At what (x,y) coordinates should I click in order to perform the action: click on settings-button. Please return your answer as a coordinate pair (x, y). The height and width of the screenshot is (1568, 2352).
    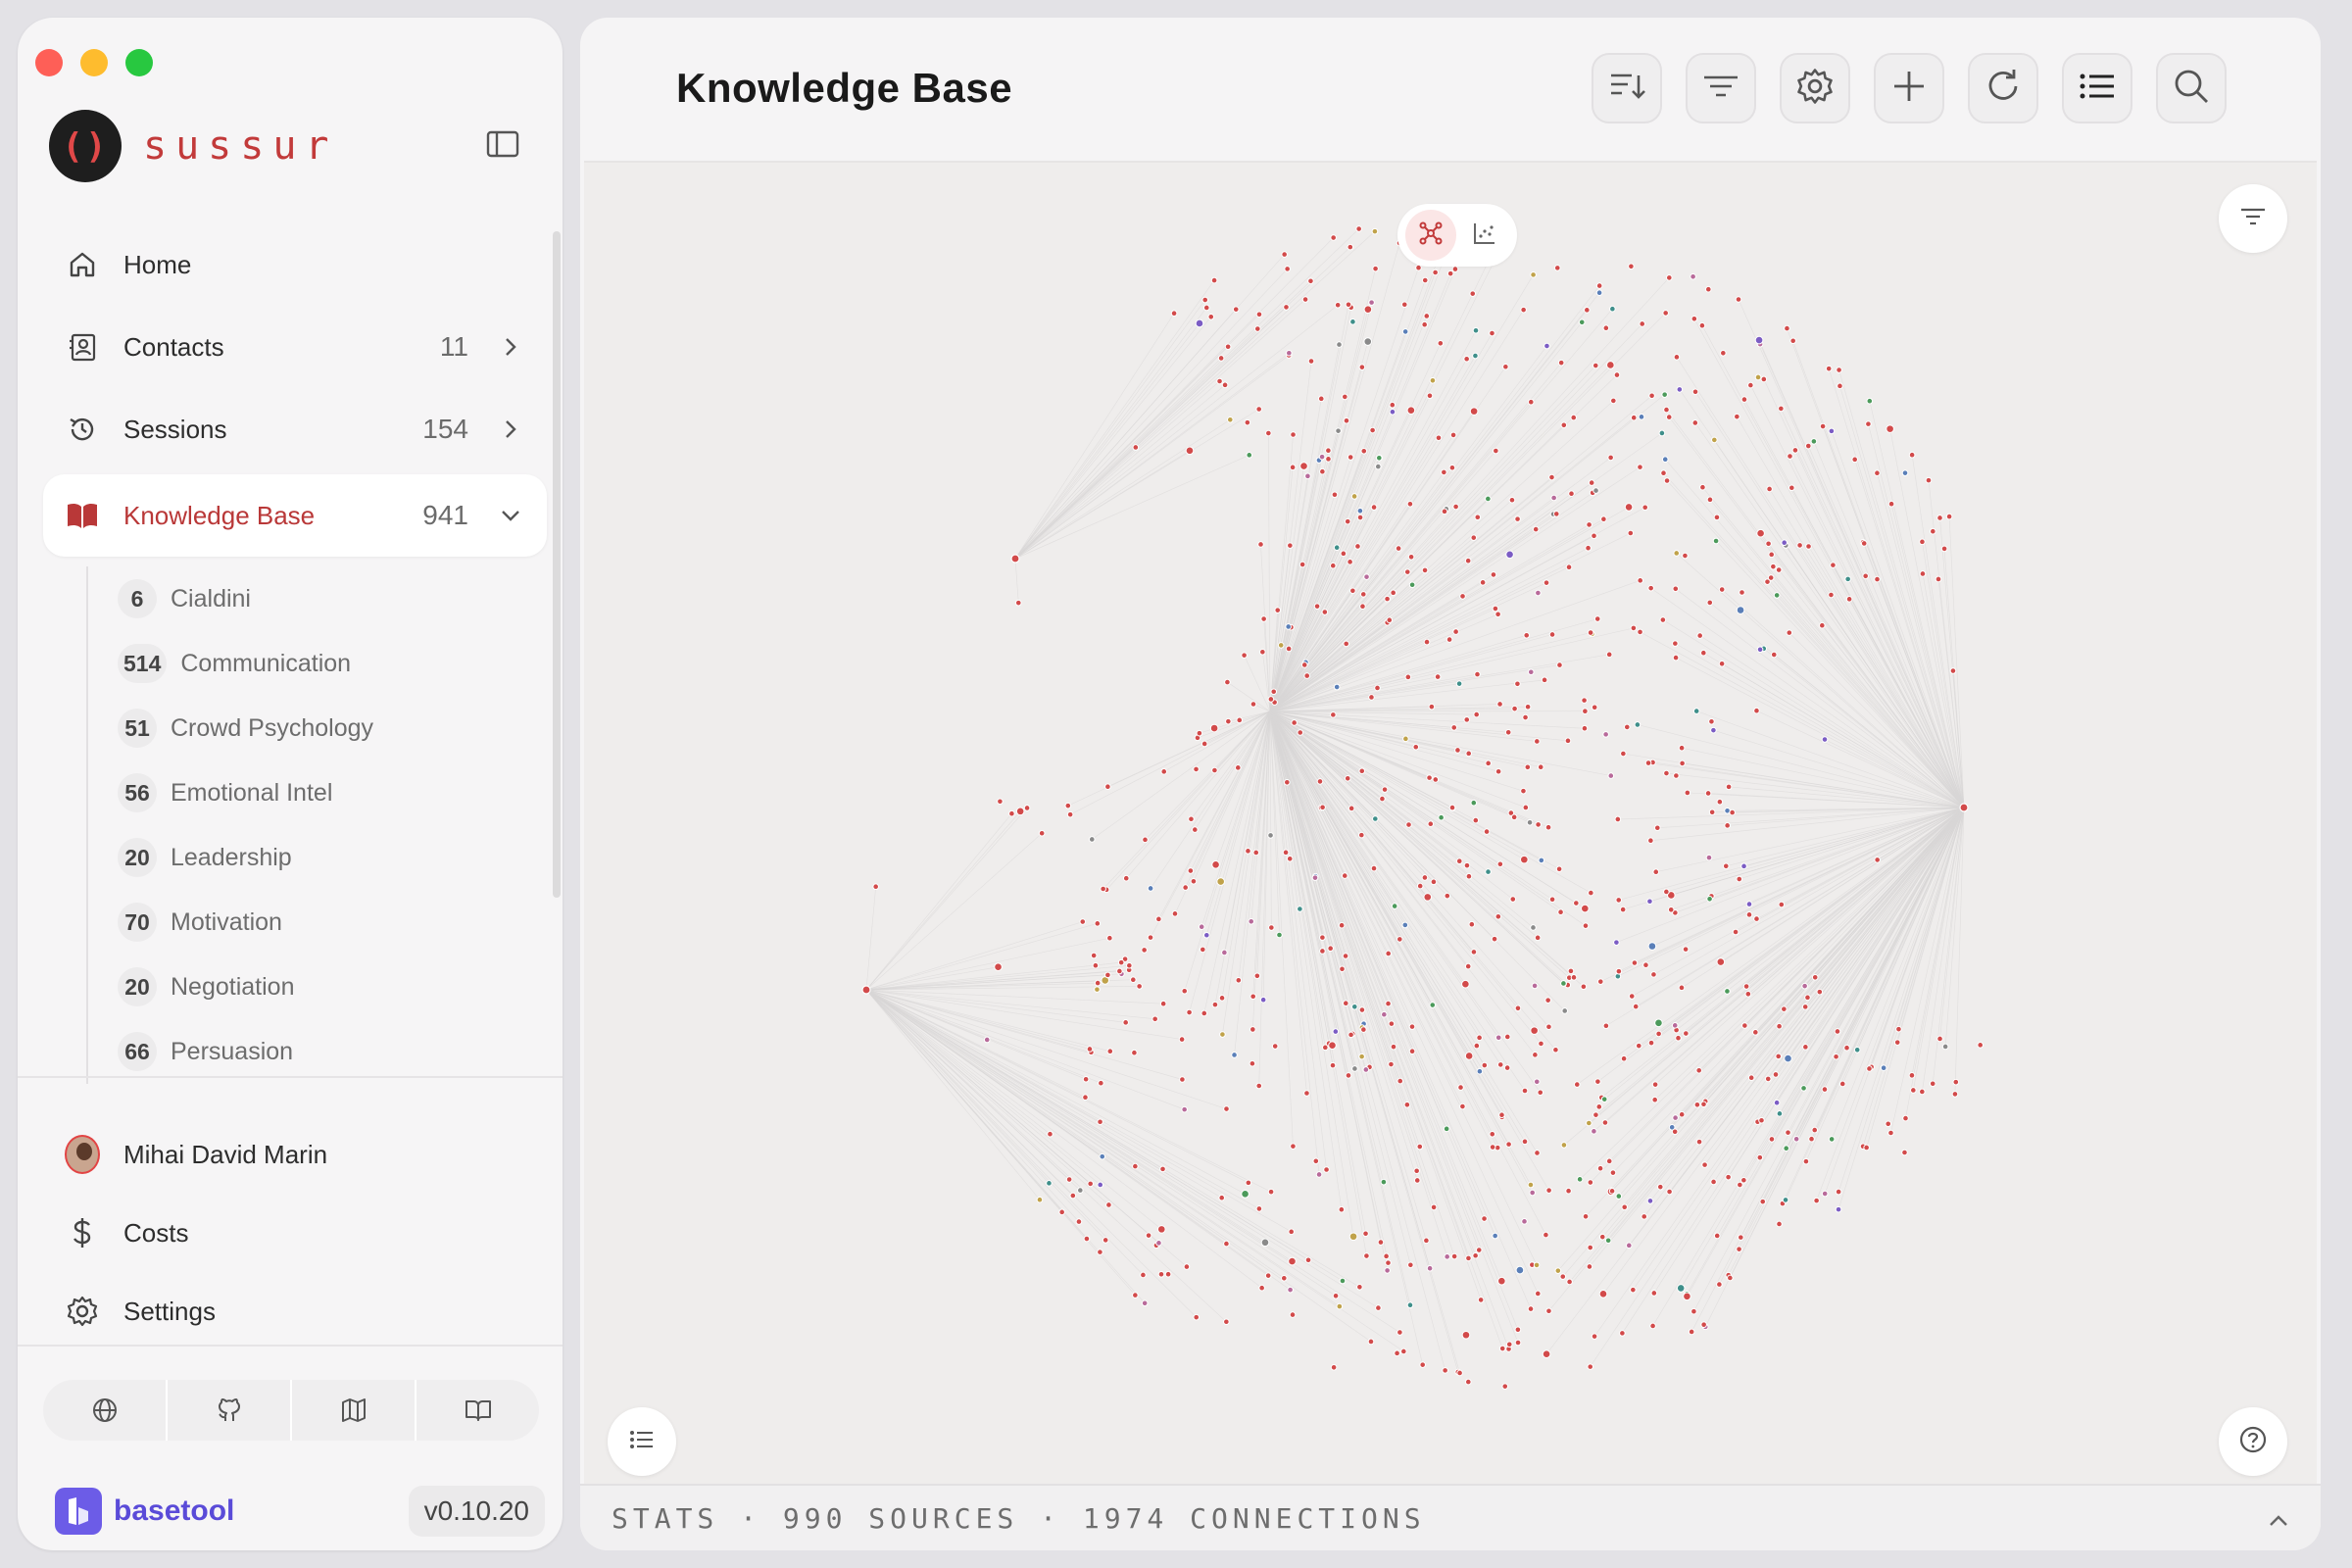
    Looking at the image, I should click on (1815, 88).